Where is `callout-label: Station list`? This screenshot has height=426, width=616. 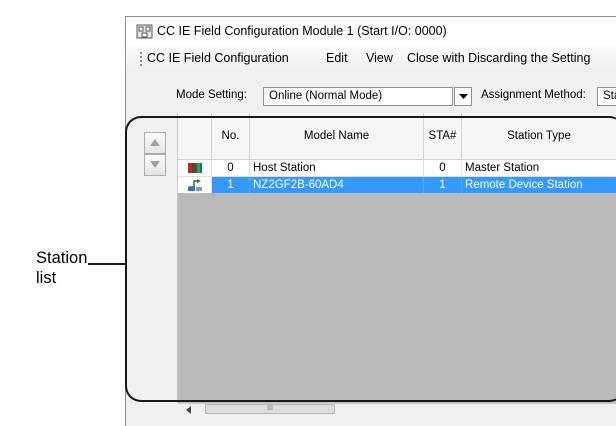 callout-label: Station list is located at coordinates (61, 268).